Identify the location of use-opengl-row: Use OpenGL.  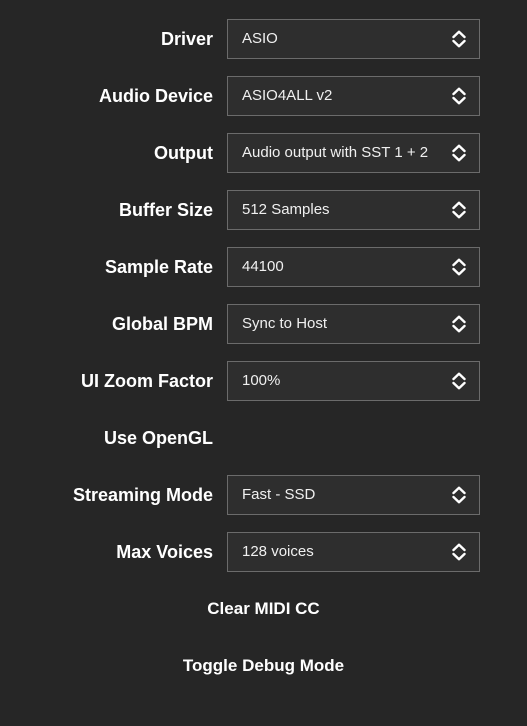
(263, 438).